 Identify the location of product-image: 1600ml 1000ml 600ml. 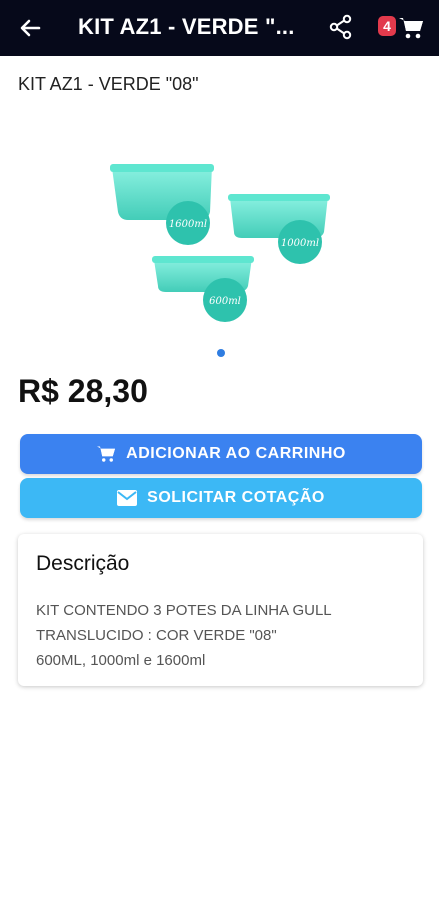
(220, 240).